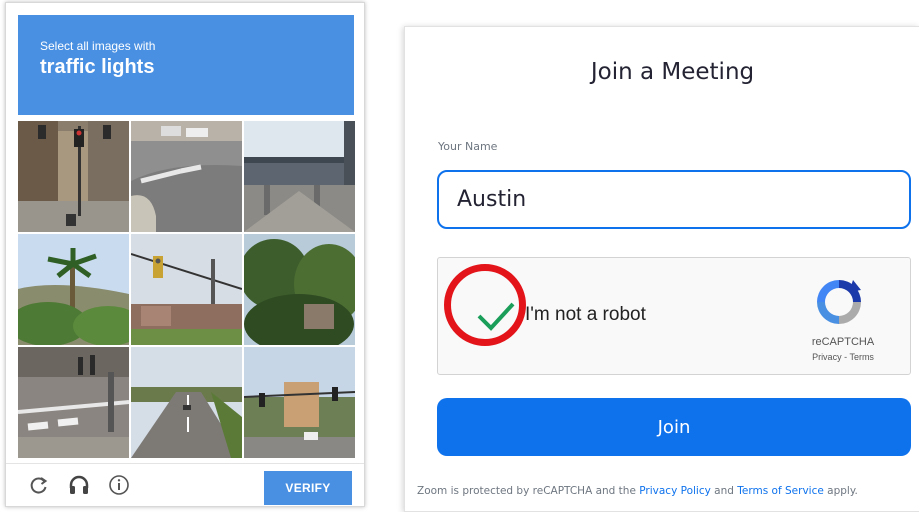  I want to click on captcha-instruction: Select all images with, so click(98, 46).